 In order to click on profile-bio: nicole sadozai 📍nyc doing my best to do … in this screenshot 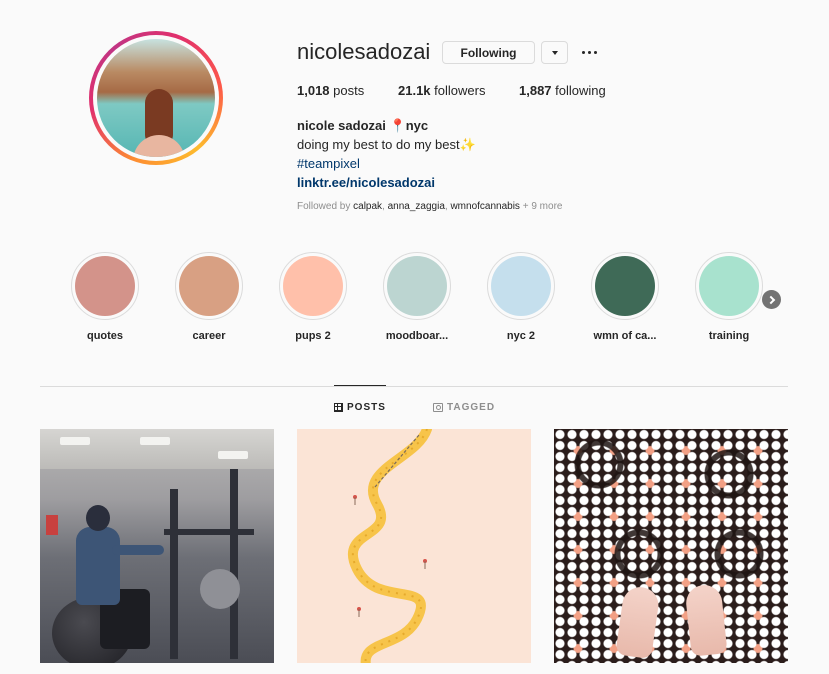, I will do `click(386, 154)`.